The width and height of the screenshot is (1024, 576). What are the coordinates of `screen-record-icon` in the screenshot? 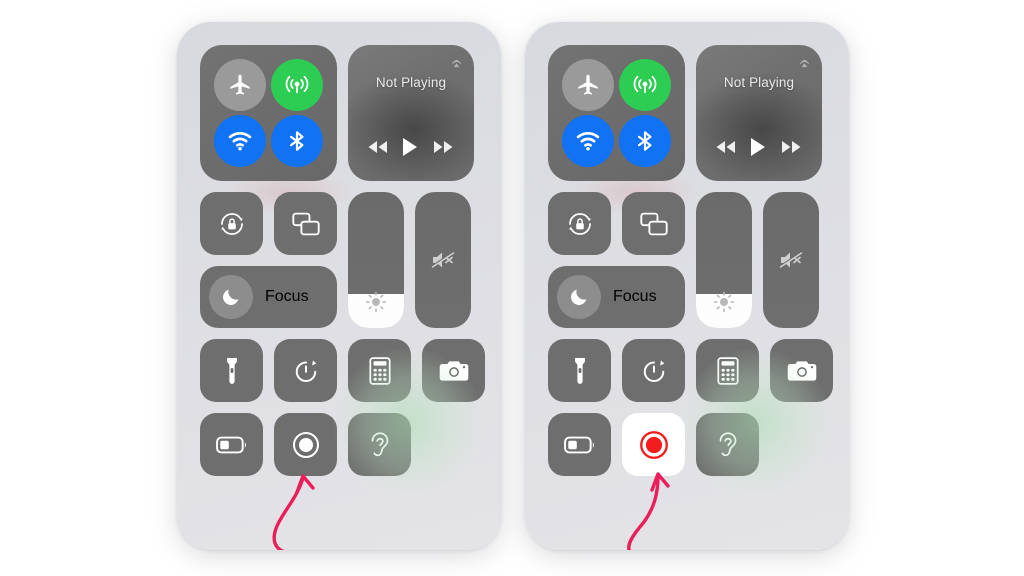 It's located at (305, 444).